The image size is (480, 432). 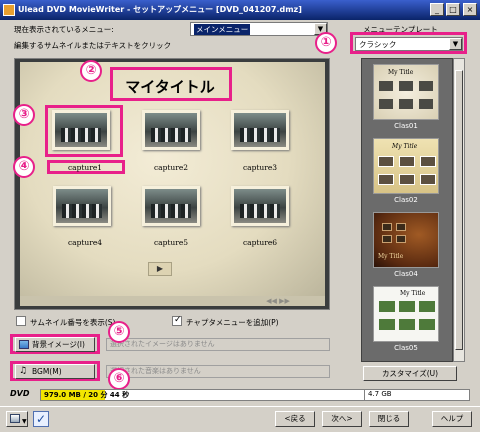 I want to click on bgm-button: ♫ BGM(M), so click(x=55, y=371).